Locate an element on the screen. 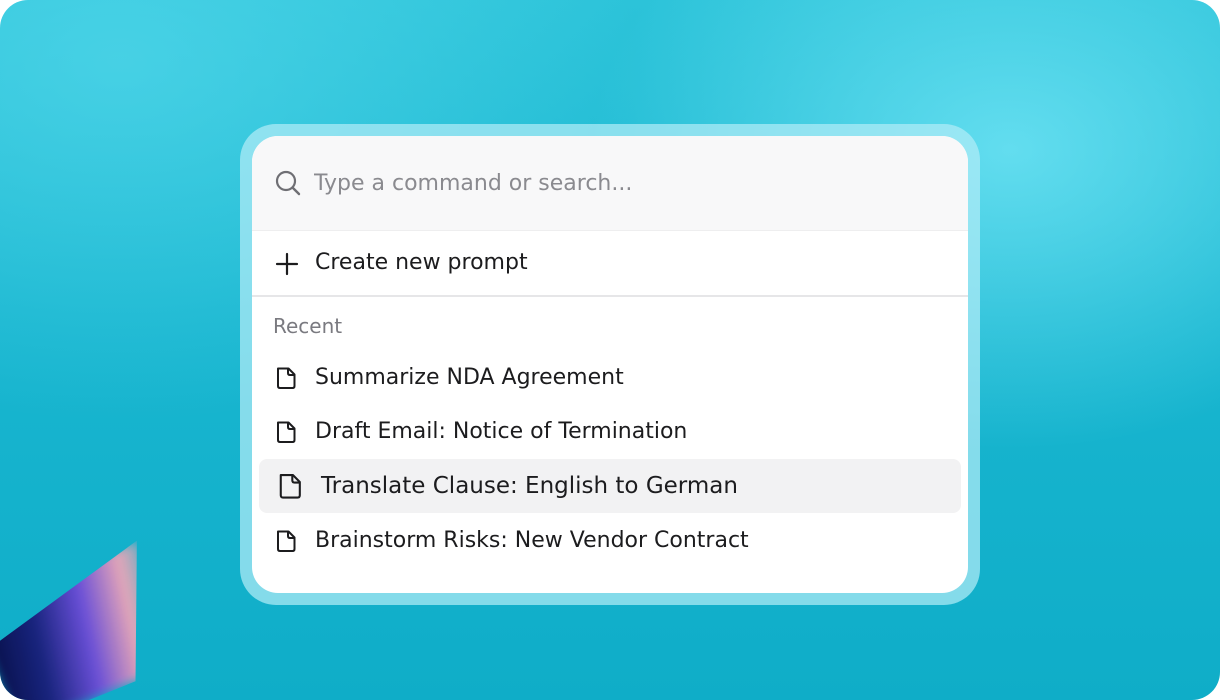 The image size is (1220, 700). create-new-prompt-label: Create new prompt is located at coordinates (421, 262).